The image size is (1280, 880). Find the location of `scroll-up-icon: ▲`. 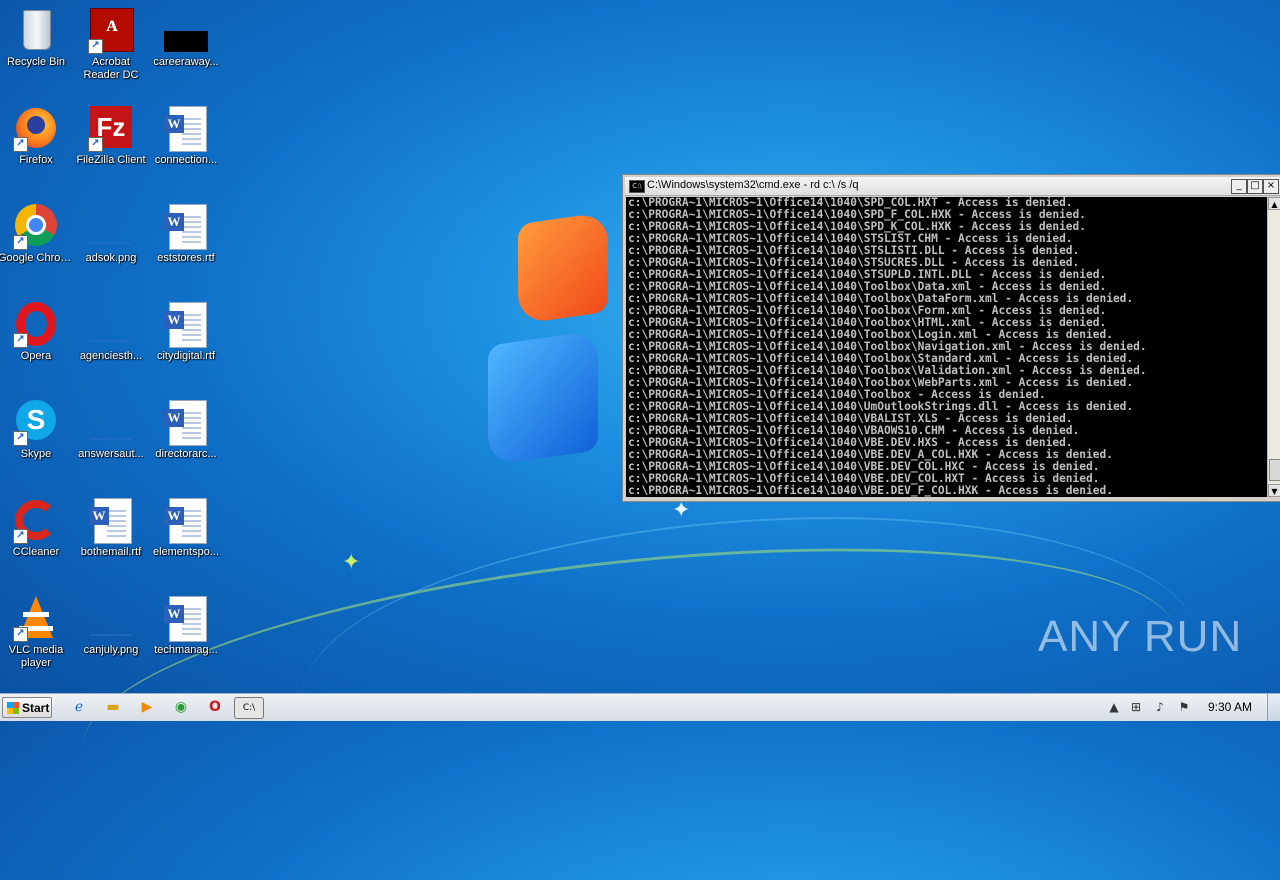

scroll-up-icon: ▲ is located at coordinates (1274, 203).